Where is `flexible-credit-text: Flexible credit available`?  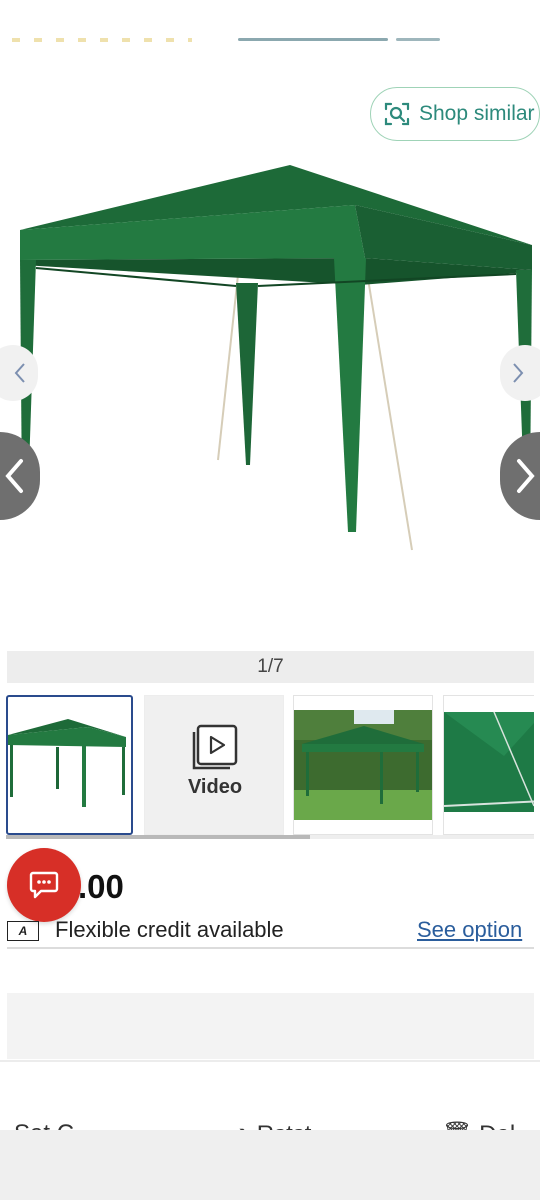
flexible-credit-text: Flexible credit available is located at coordinates (169, 929).